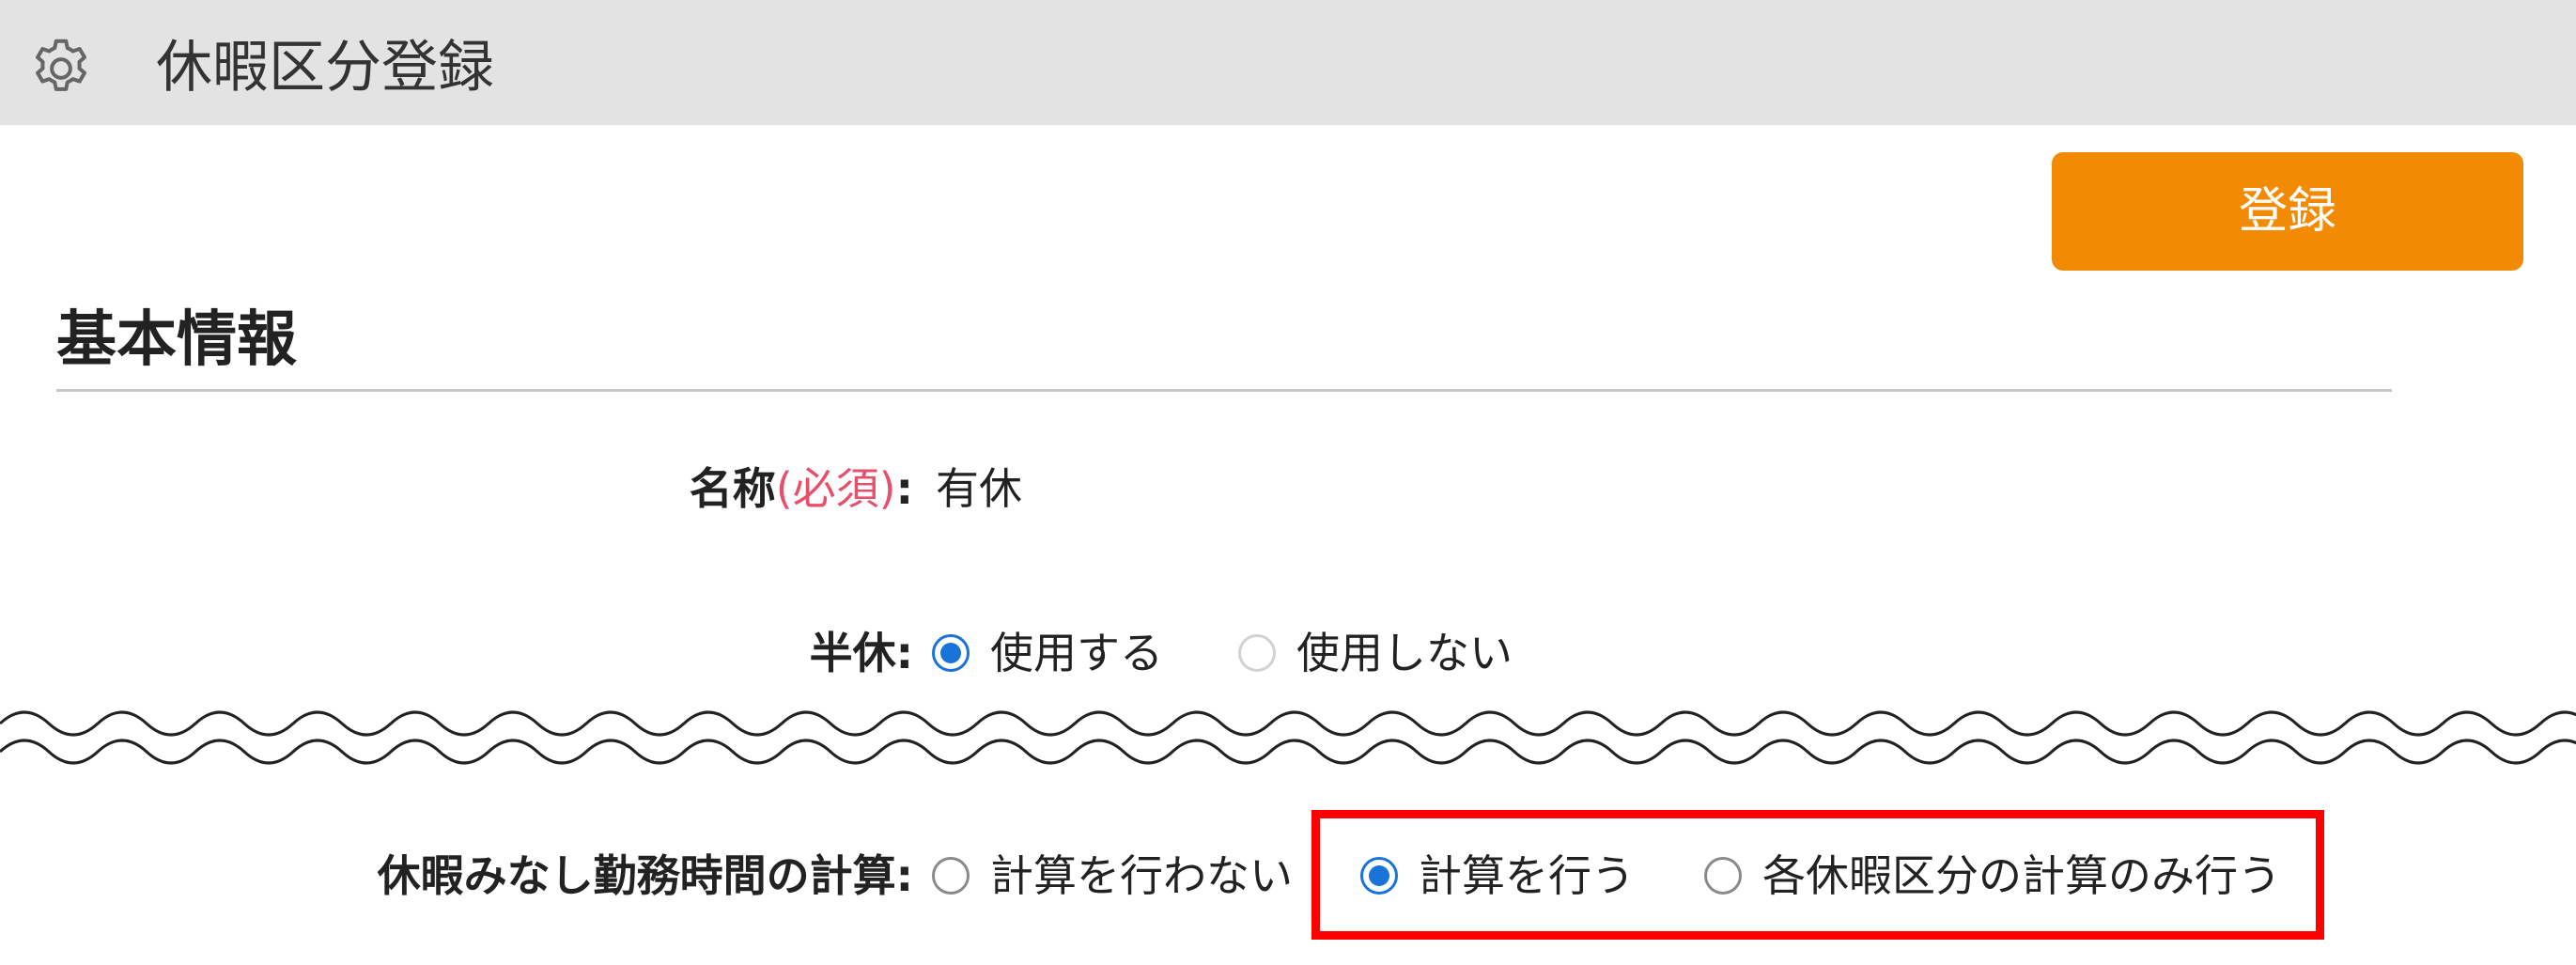  I want to click on gear-icon, so click(61, 69).